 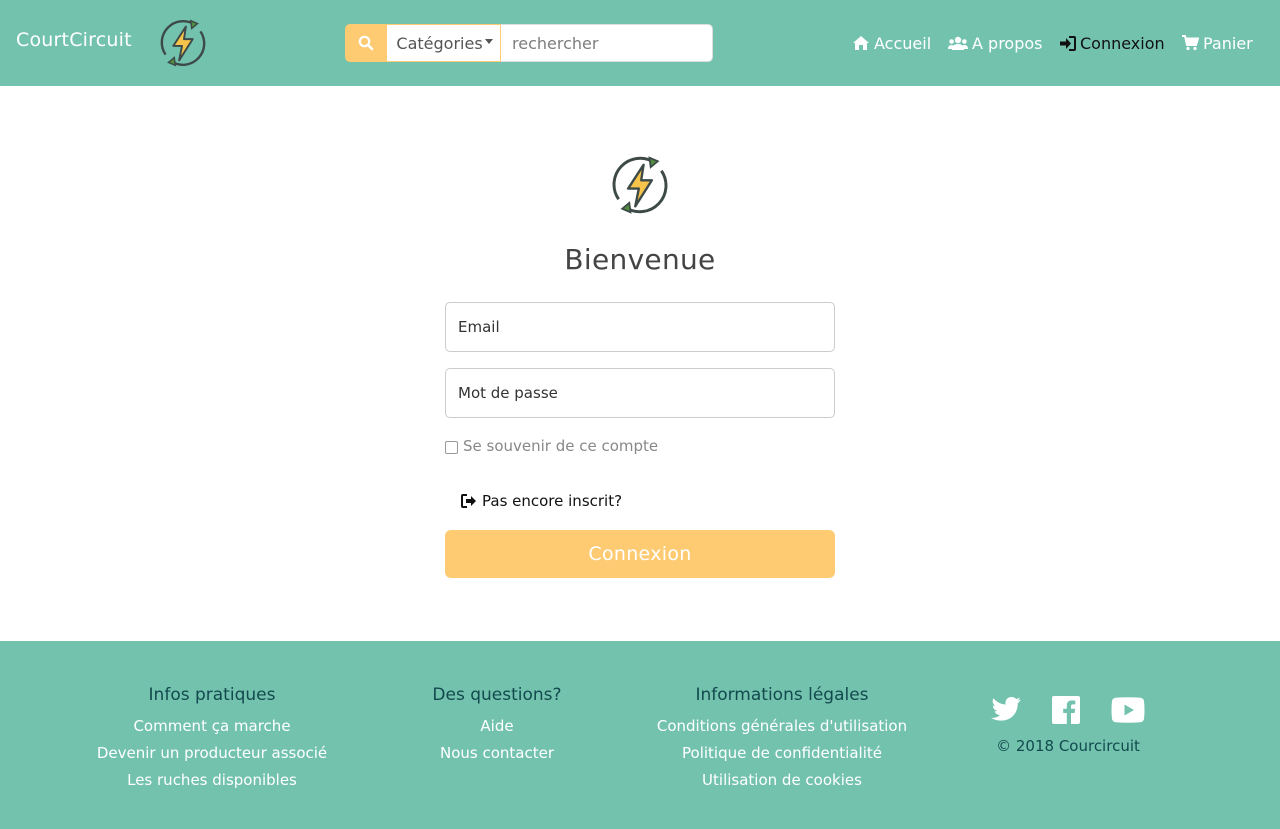 I want to click on login-button: Connexion, so click(x=640, y=554).